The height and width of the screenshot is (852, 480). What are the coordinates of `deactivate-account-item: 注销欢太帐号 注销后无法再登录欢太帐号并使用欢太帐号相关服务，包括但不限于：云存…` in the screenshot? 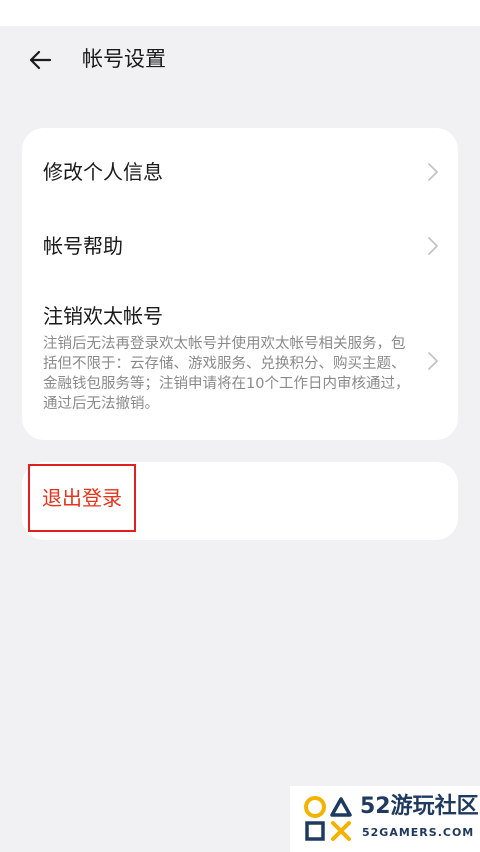 It's located at (240, 360).